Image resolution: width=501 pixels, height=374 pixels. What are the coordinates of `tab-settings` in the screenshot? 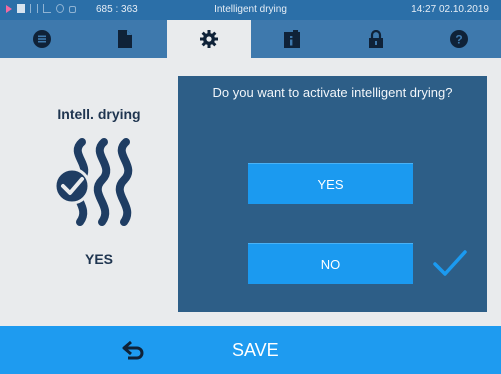 It's located at (209, 39).